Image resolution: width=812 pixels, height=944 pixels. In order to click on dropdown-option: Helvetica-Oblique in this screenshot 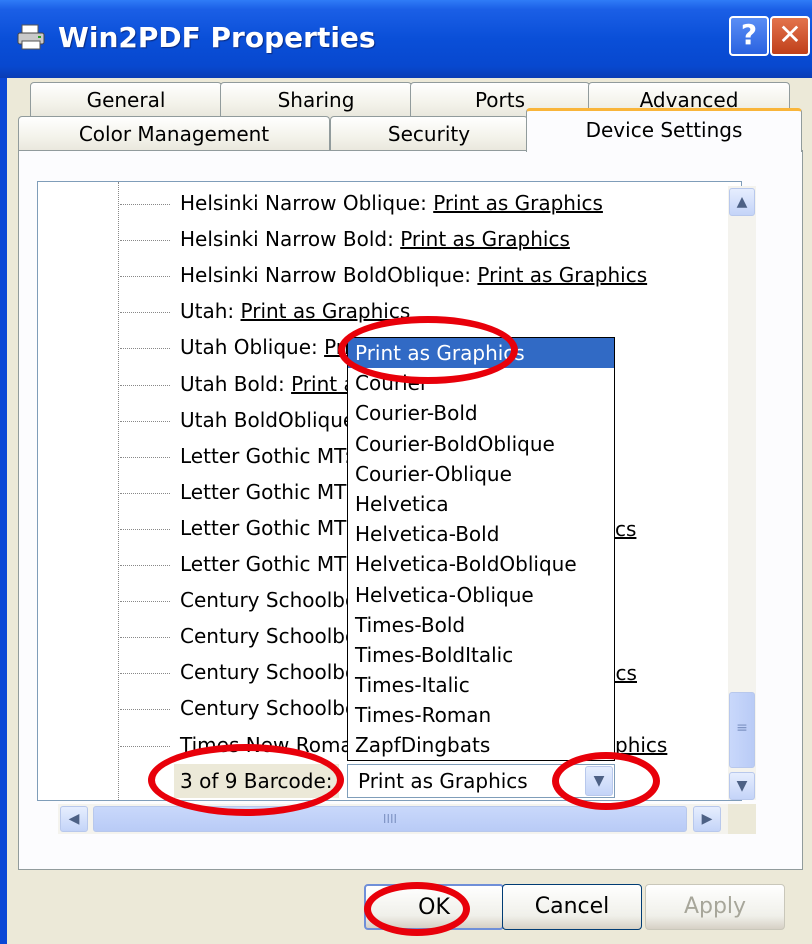, I will do `click(481, 595)`.